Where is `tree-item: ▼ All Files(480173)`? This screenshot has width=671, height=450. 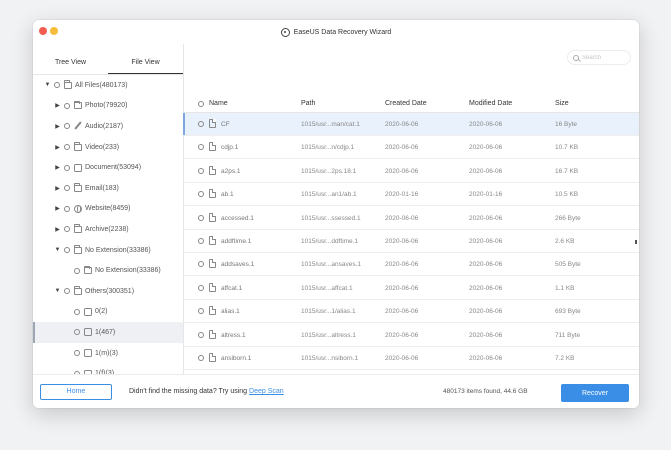
tree-item: ▼ All Files(480173) is located at coordinates (108, 85).